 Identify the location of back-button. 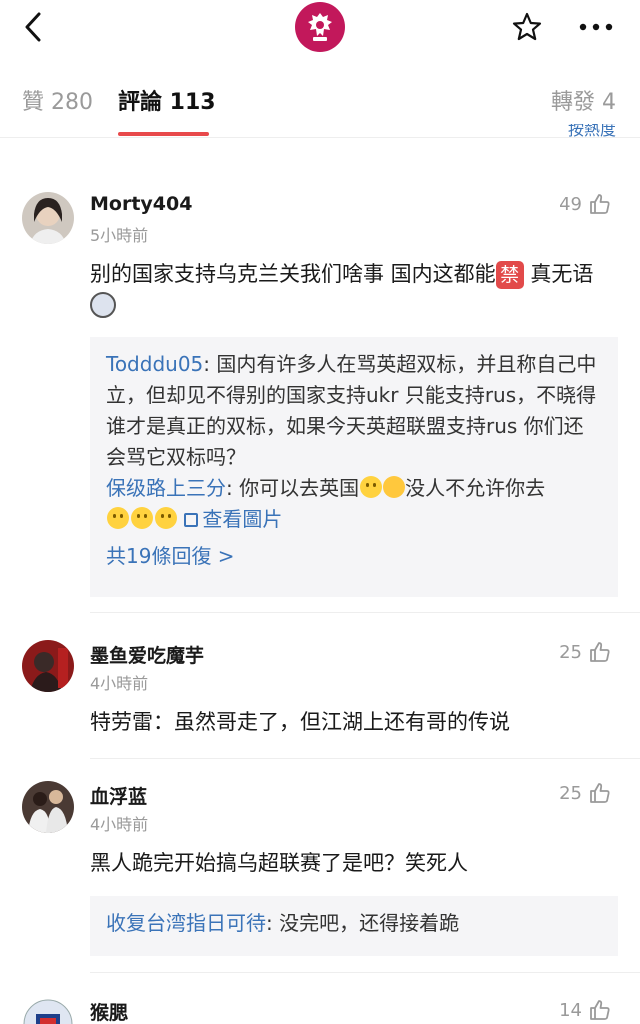
(33, 27).